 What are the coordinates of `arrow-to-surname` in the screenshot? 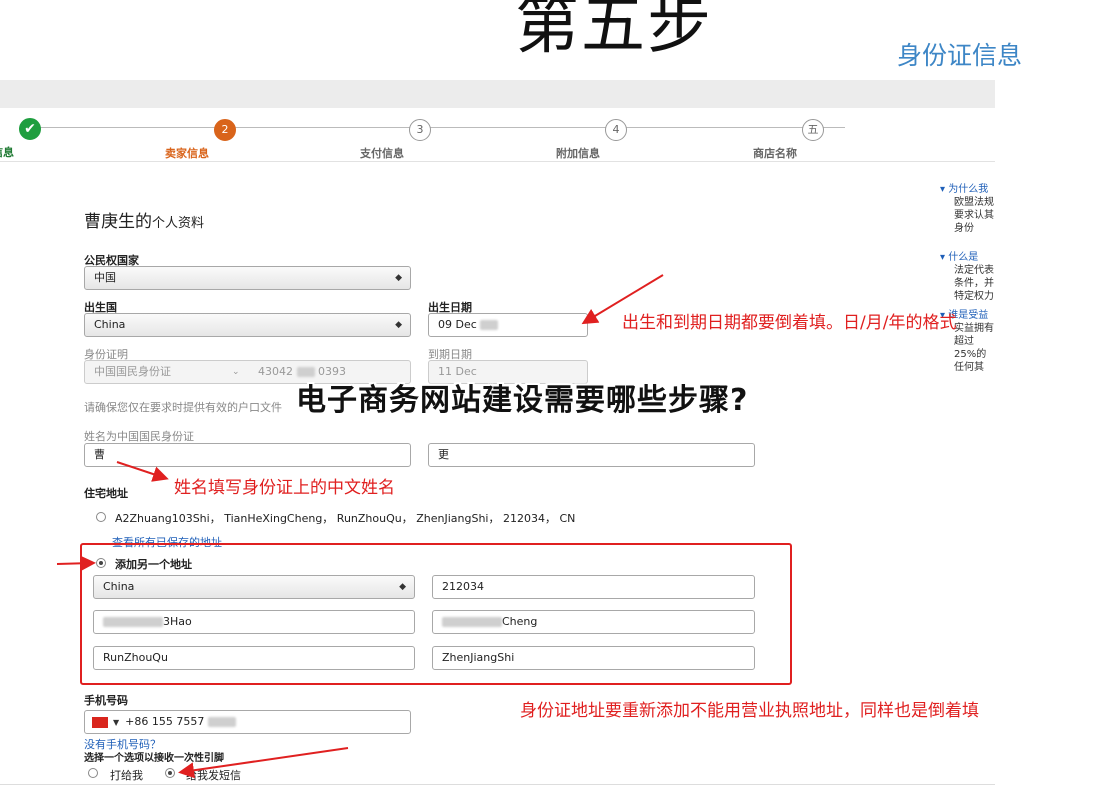 It's located at (142, 471).